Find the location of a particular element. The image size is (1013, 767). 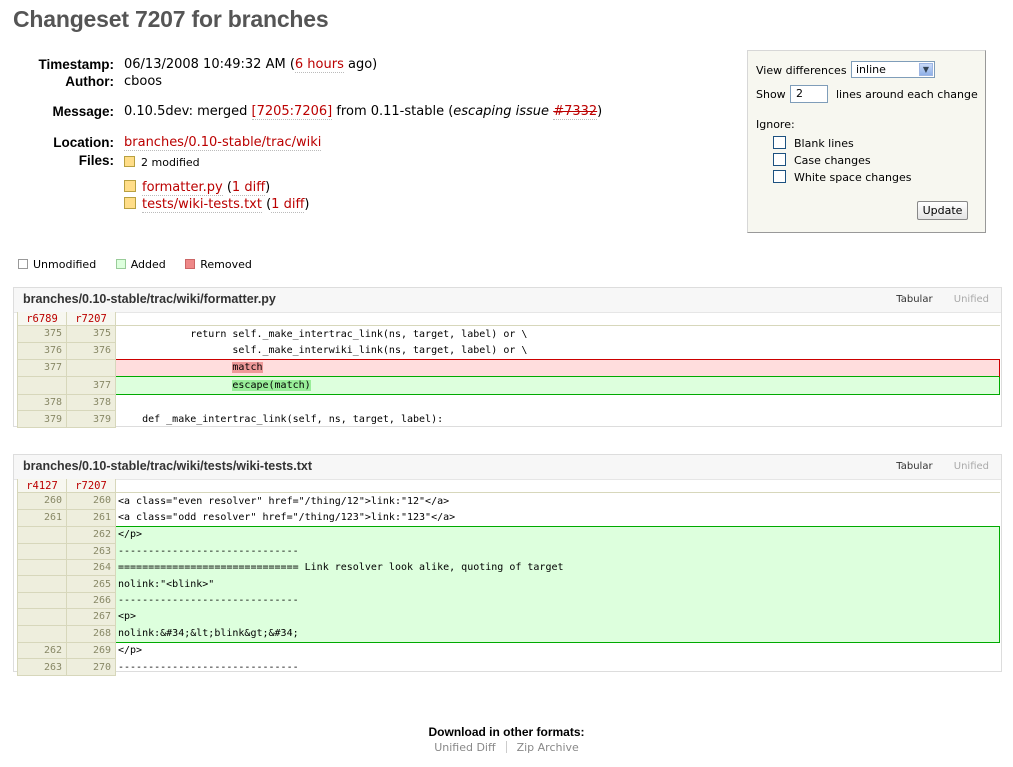

files-summary-text: 2 modified is located at coordinates (170, 162).